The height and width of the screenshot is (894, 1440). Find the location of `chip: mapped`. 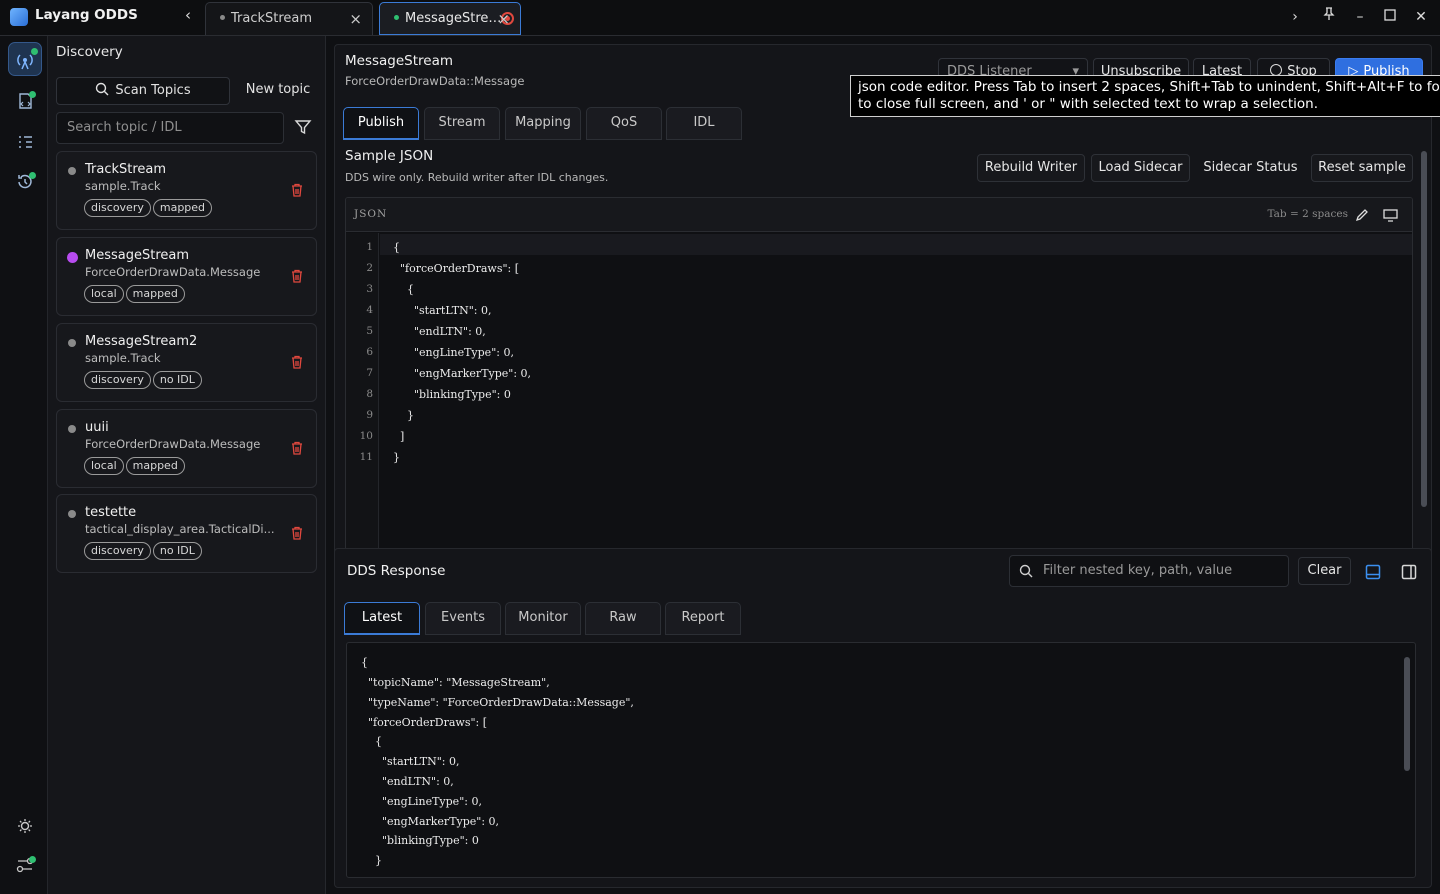

chip: mapped is located at coordinates (155, 466).